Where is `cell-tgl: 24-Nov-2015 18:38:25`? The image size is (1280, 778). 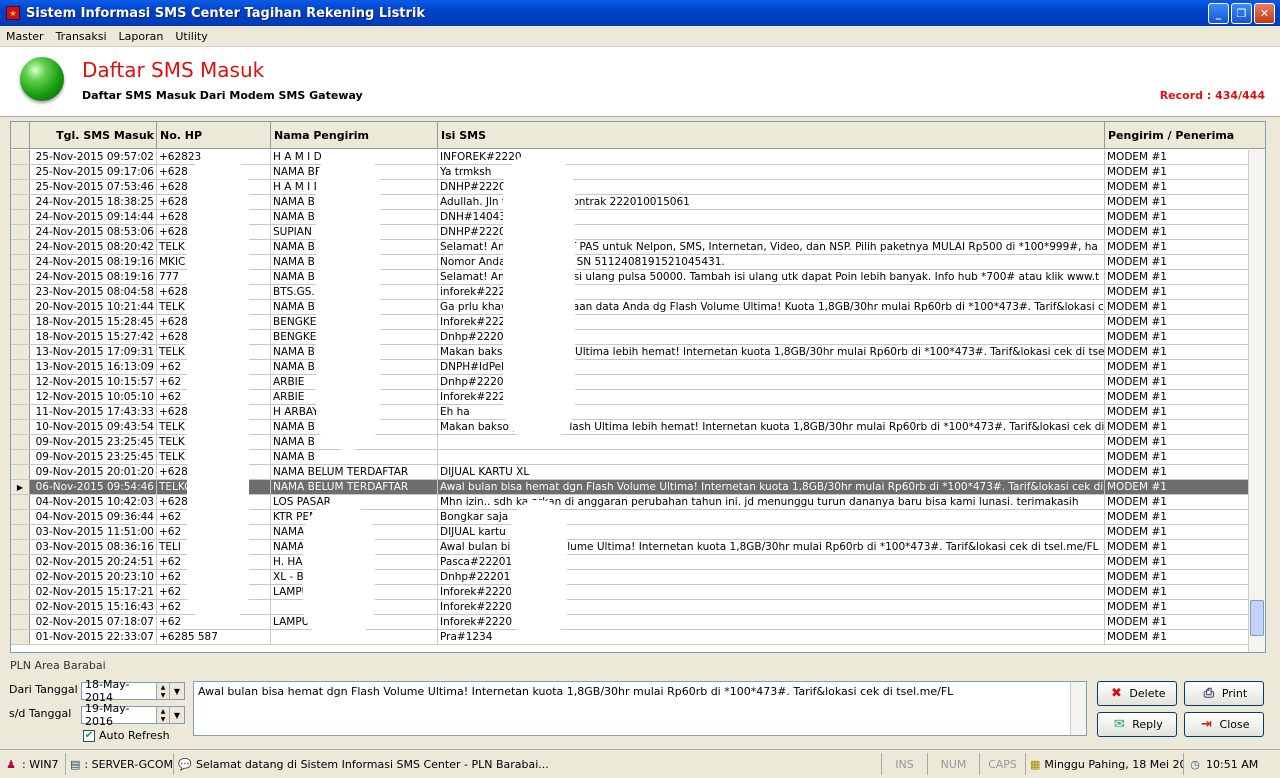
cell-tgl: 24-Nov-2015 18:38:25 is located at coordinates (93, 202).